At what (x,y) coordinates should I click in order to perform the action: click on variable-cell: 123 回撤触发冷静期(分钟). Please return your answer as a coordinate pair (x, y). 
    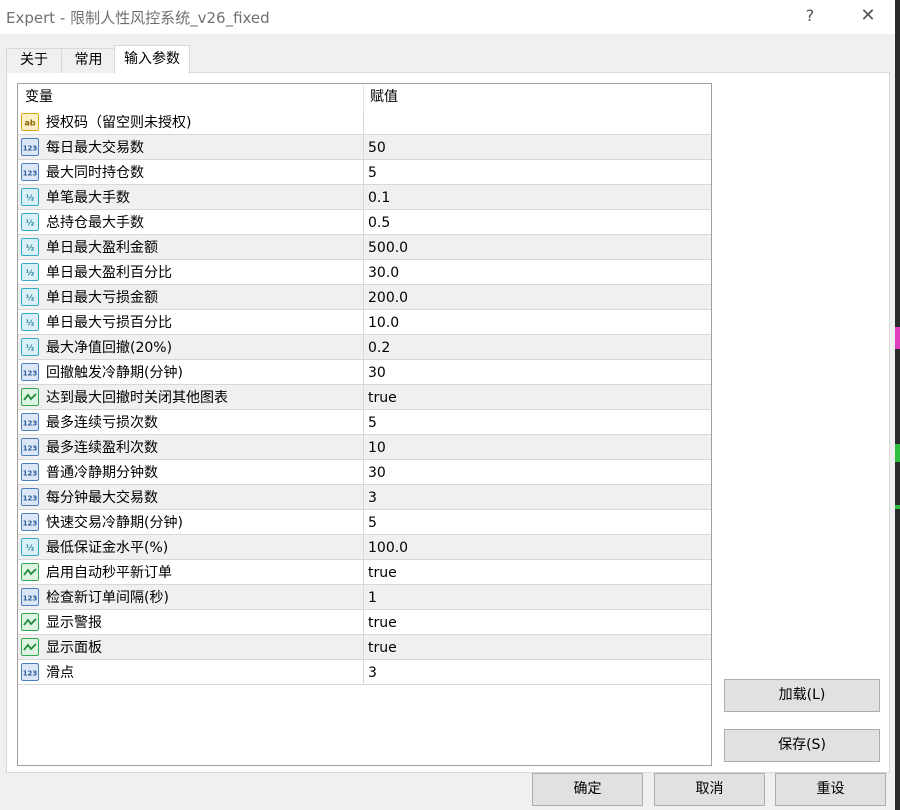
    Looking at the image, I should click on (191, 372).